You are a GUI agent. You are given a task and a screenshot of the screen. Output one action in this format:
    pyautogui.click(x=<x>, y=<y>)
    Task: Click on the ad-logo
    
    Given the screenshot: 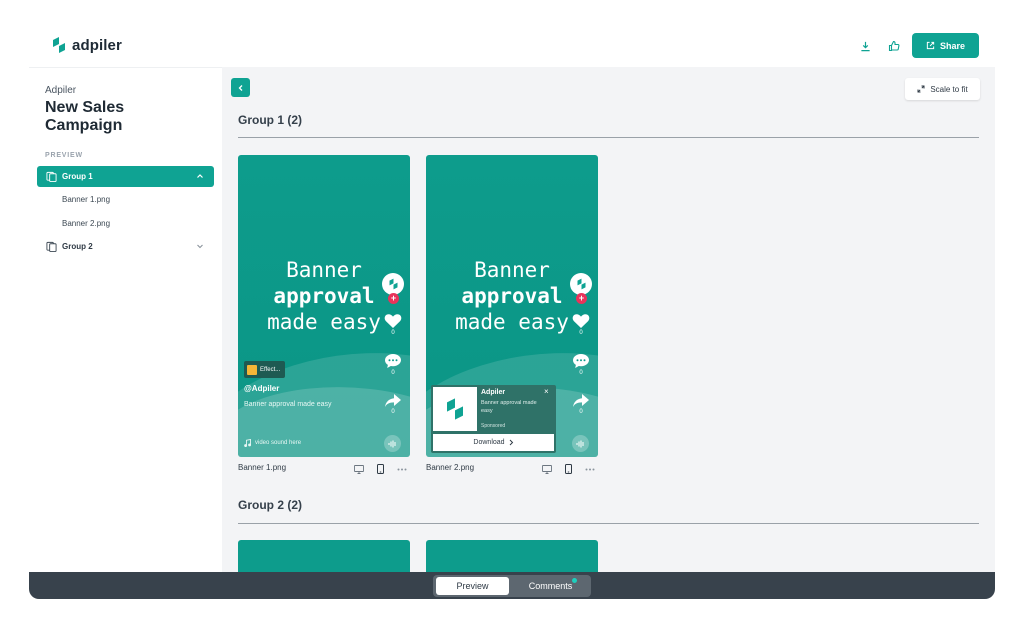 What is the action you would take?
    pyautogui.click(x=455, y=409)
    